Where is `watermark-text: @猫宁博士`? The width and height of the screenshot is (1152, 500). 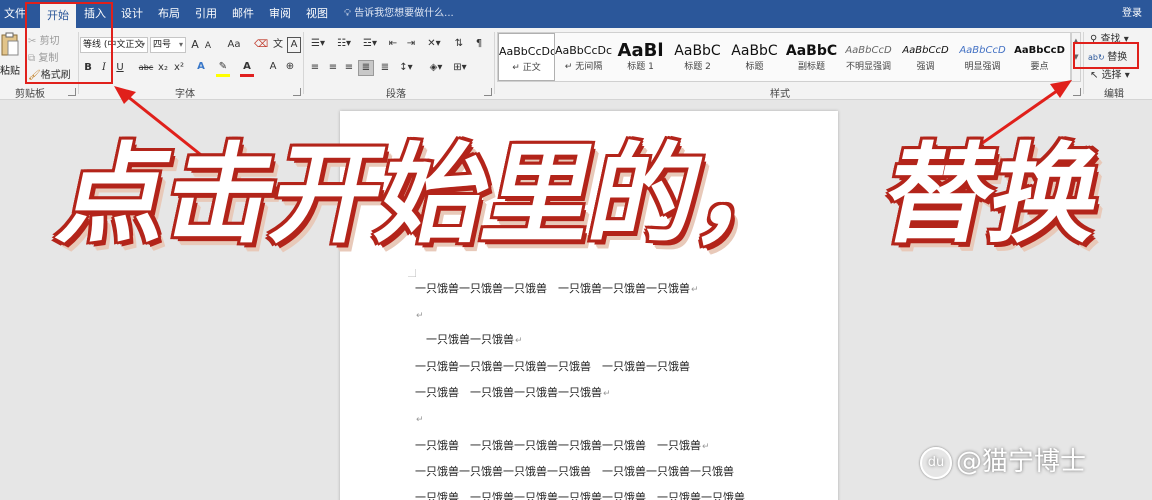
watermark-text: @猫宁博士 is located at coordinates (1021, 462).